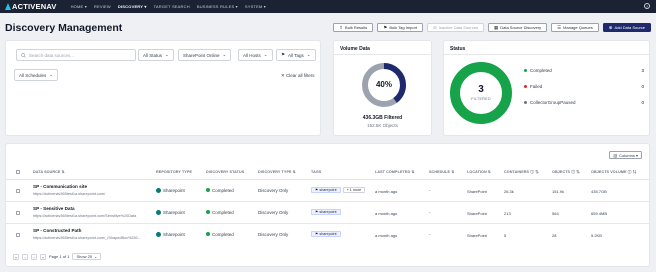  What do you see at coordinates (36, 75) in the screenshot?
I see `schedules-filter-dropdown: All Schedules ⌄` at bounding box center [36, 75].